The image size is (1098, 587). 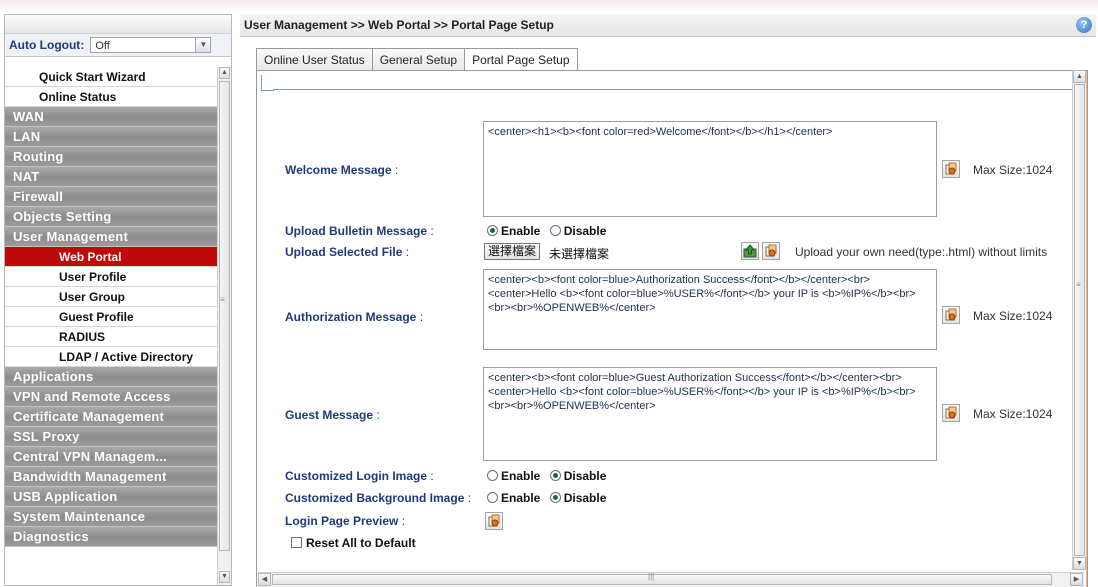 What do you see at coordinates (521, 231) in the screenshot?
I see `bulletin-enable-text: Enable` at bounding box center [521, 231].